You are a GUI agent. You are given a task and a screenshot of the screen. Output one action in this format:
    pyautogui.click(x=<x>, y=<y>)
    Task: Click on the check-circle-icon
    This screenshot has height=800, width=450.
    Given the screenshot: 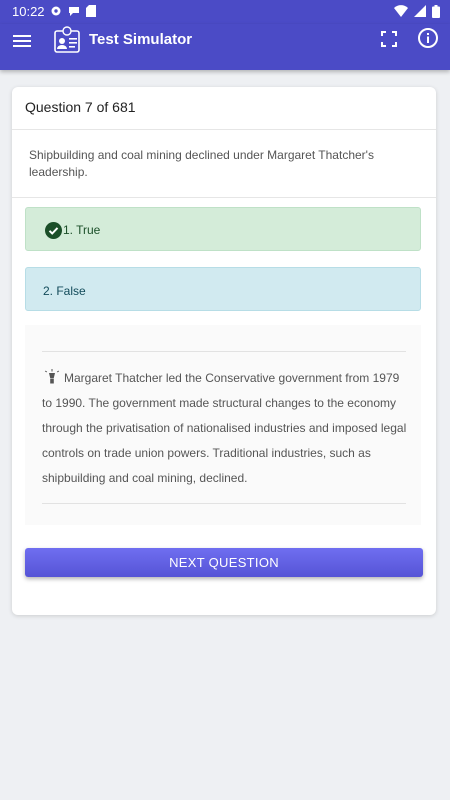 What is the action you would take?
    pyautogui.click(x=53, y=230)
    